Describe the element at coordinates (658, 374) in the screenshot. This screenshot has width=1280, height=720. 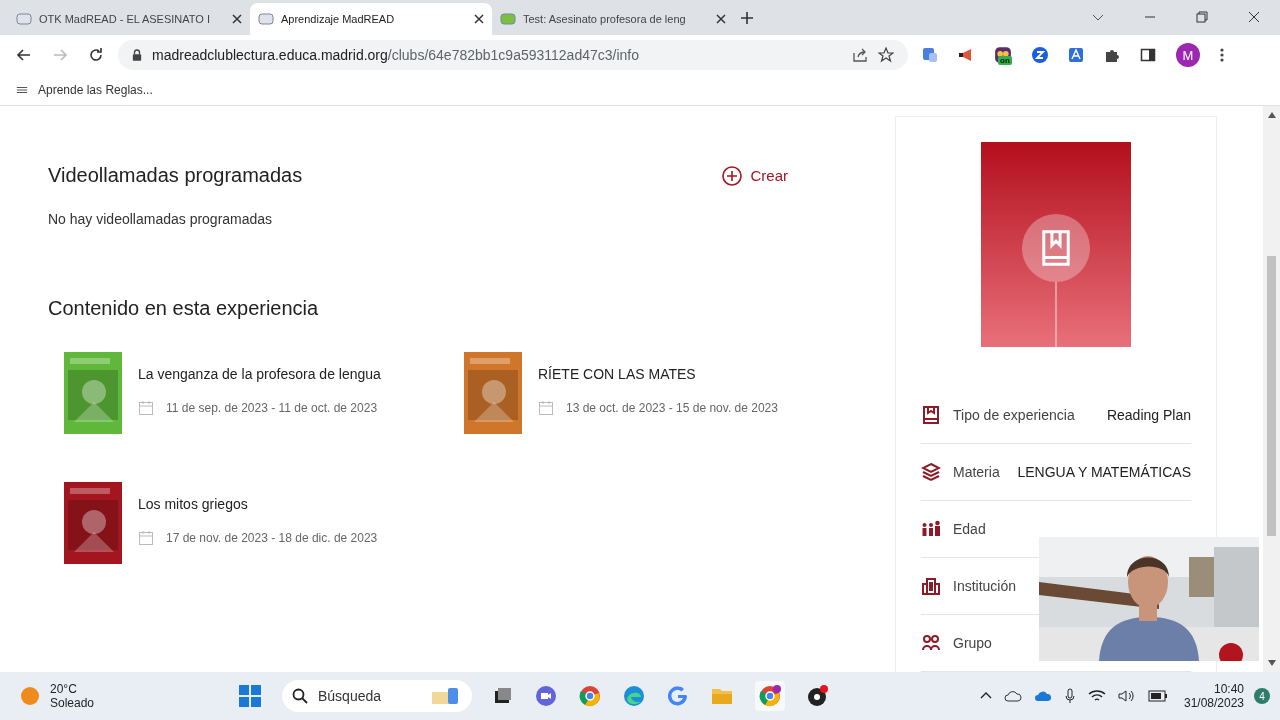
I see `content-title: RÍETE CON LAS MATES` at that location.